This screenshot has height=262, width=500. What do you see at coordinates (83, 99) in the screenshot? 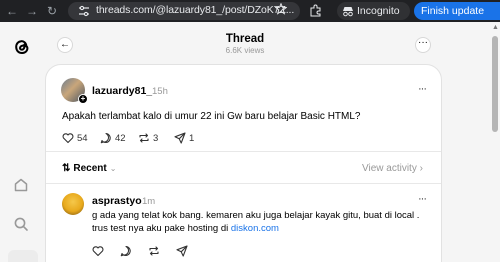
I see `follow-plus-icon: +` at bounding box center [83, 99].